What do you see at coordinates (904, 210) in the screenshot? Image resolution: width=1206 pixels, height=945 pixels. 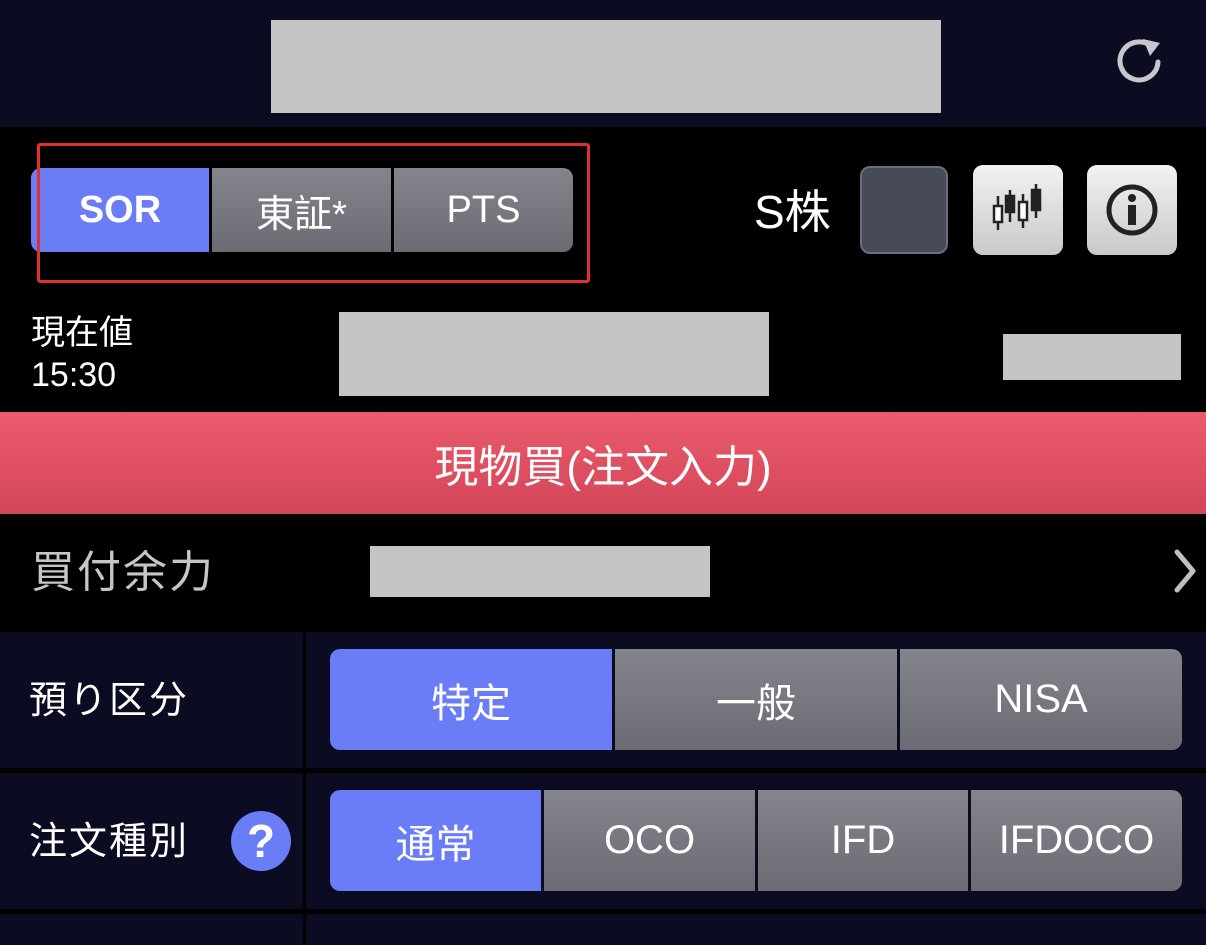 I see `s-kabu-checkbox` at bounding box center [904, 210].